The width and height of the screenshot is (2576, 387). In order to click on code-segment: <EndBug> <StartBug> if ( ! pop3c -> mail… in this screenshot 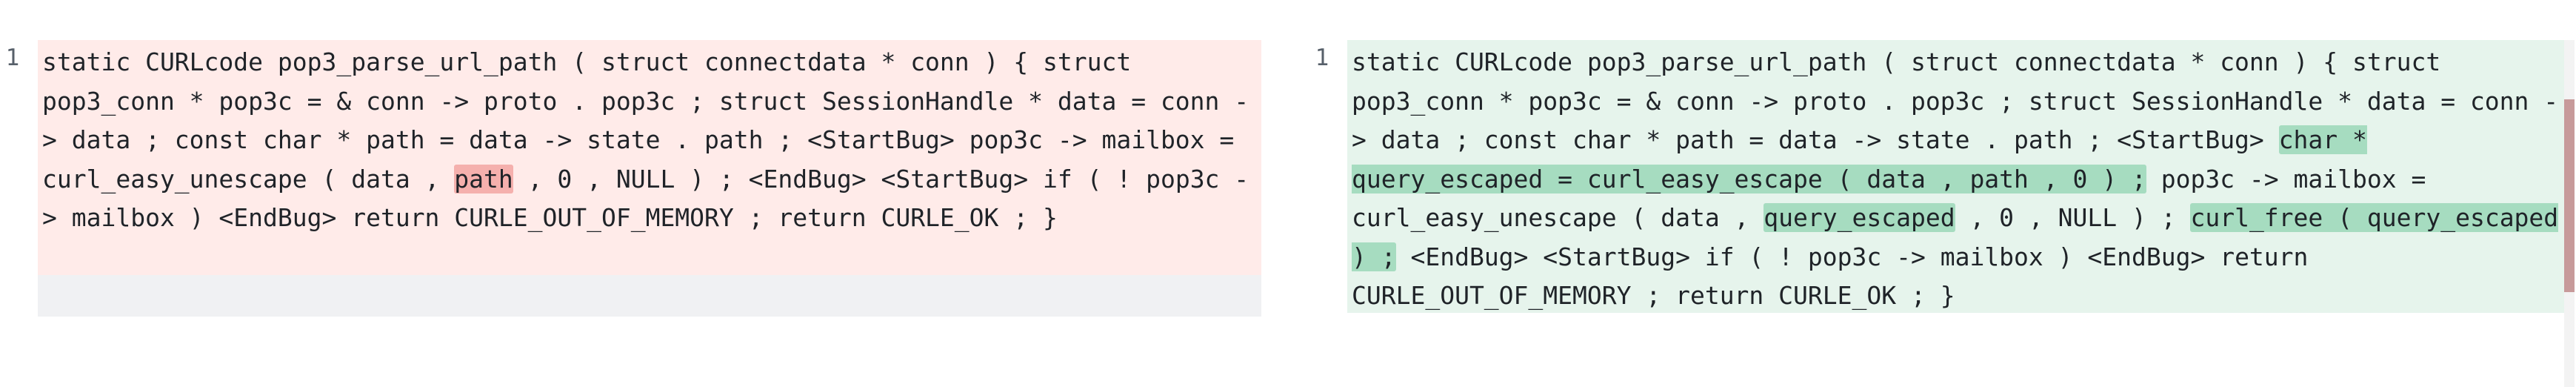, I will do `click(1830, 276)`.